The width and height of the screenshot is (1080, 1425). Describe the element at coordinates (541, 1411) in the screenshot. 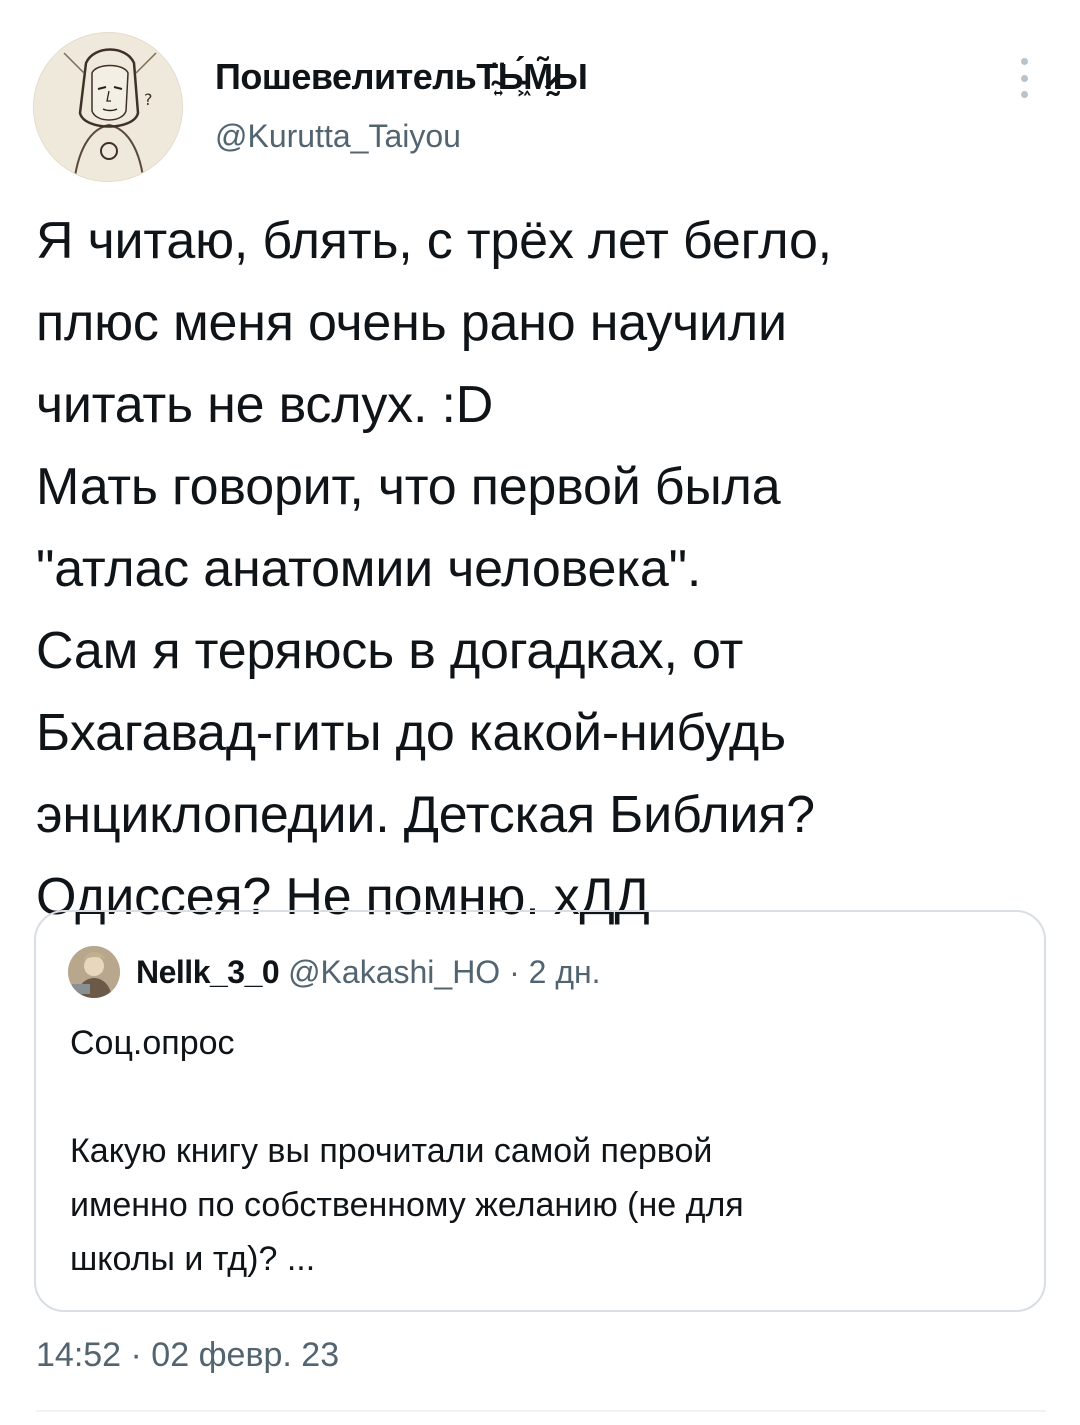

I see `divider` at that location.